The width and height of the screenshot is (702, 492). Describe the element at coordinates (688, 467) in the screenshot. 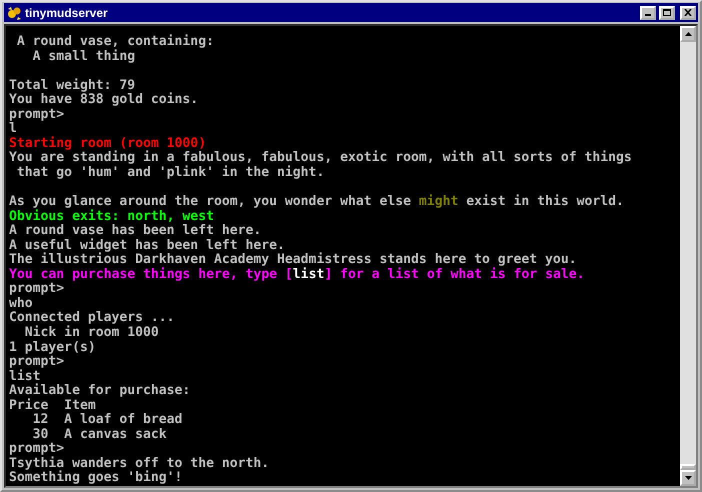

I see `scroll-thumb` at that location.